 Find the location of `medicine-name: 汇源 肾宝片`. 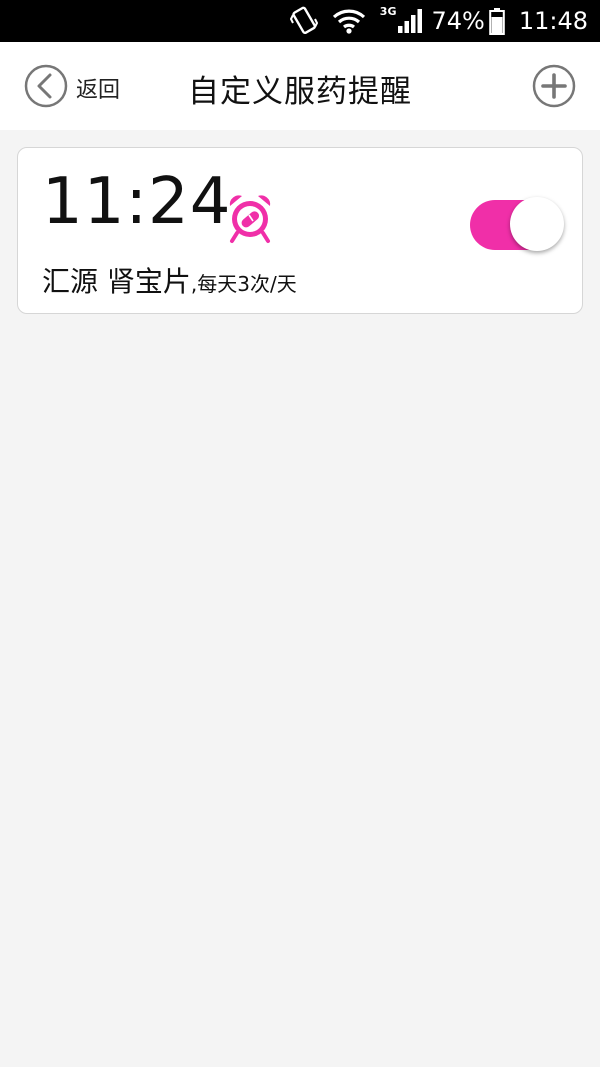

medicine-name: 汇源 肾宝片 is located at coordinates (116, 281).